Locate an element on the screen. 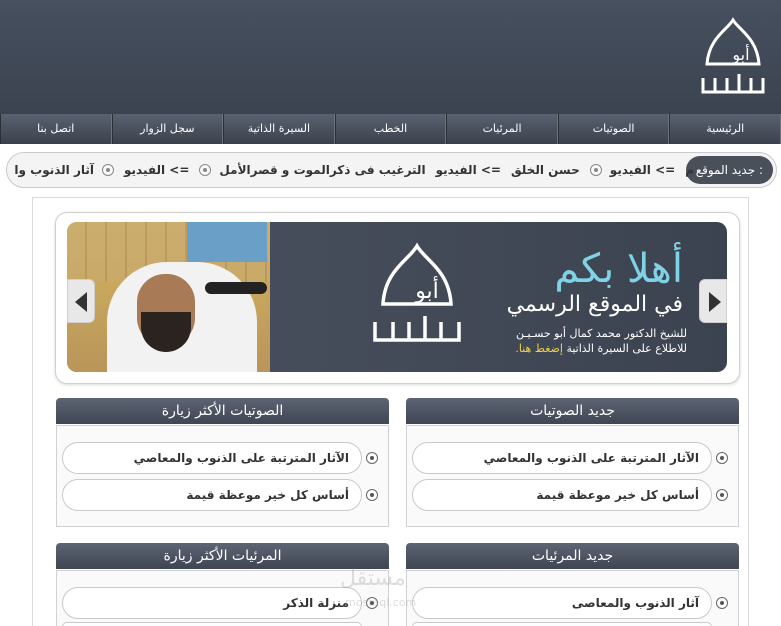 This screenshot has height=626, width=781. slider-next-arrow-icon is located at coordinates (713, 301).